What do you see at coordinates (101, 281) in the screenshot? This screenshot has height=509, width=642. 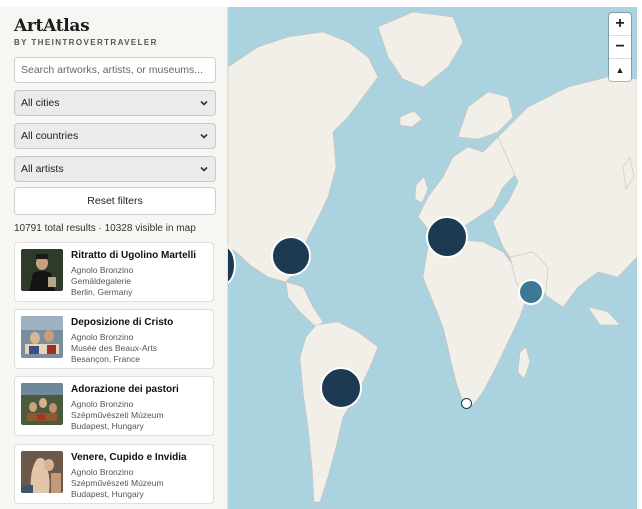 I see `artwork-museum: Gemäldegalerie` at bounding box center [101, 281].